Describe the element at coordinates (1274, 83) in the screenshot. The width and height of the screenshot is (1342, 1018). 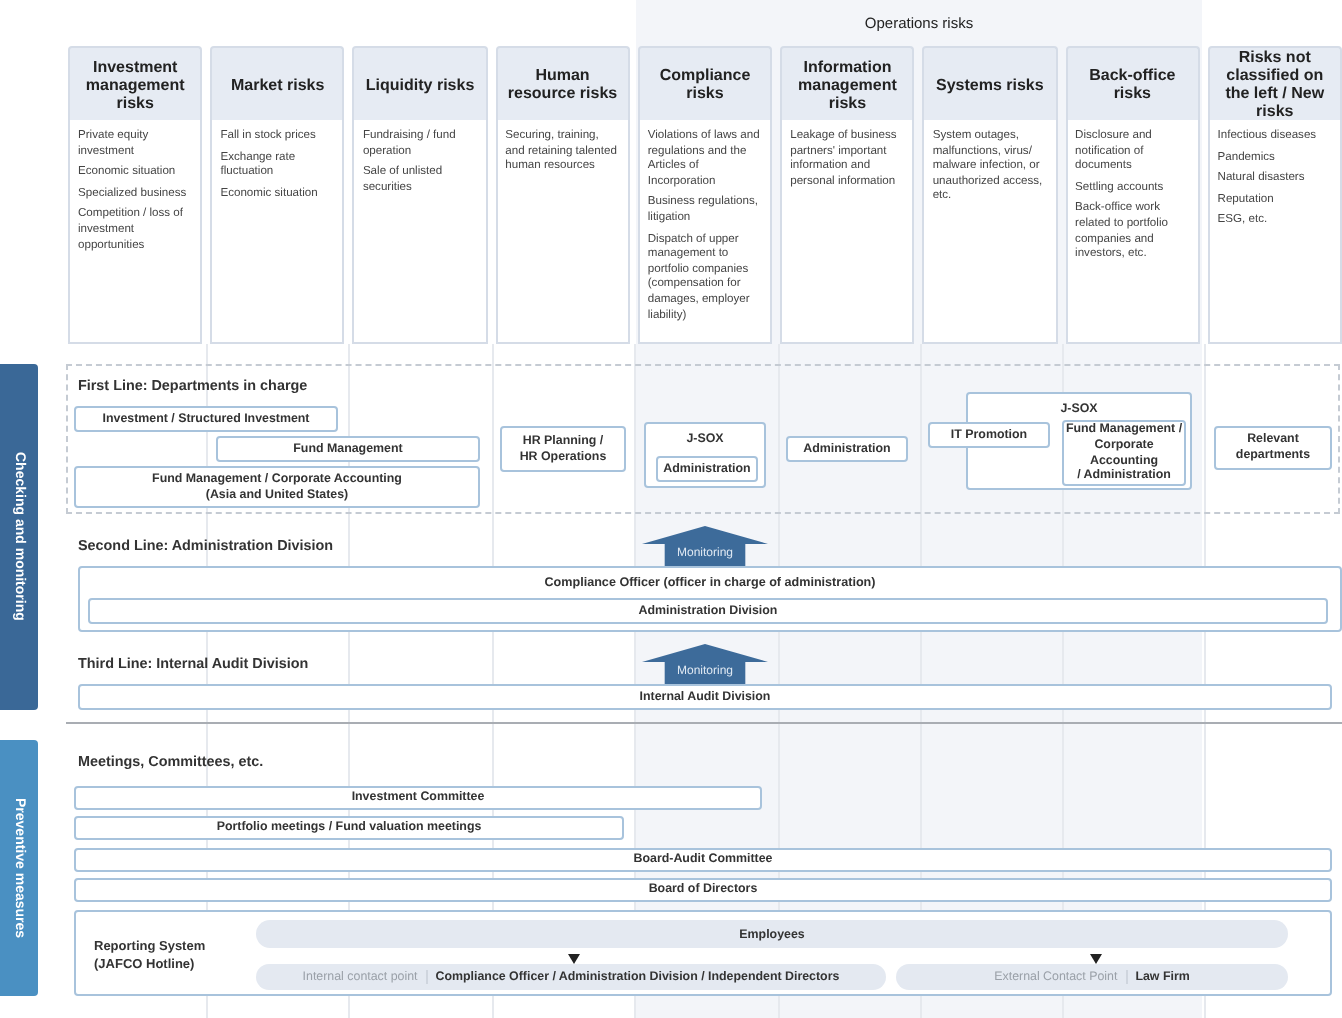
I see `risk-category-header: Risks not classified on the left / New risks` at that location.